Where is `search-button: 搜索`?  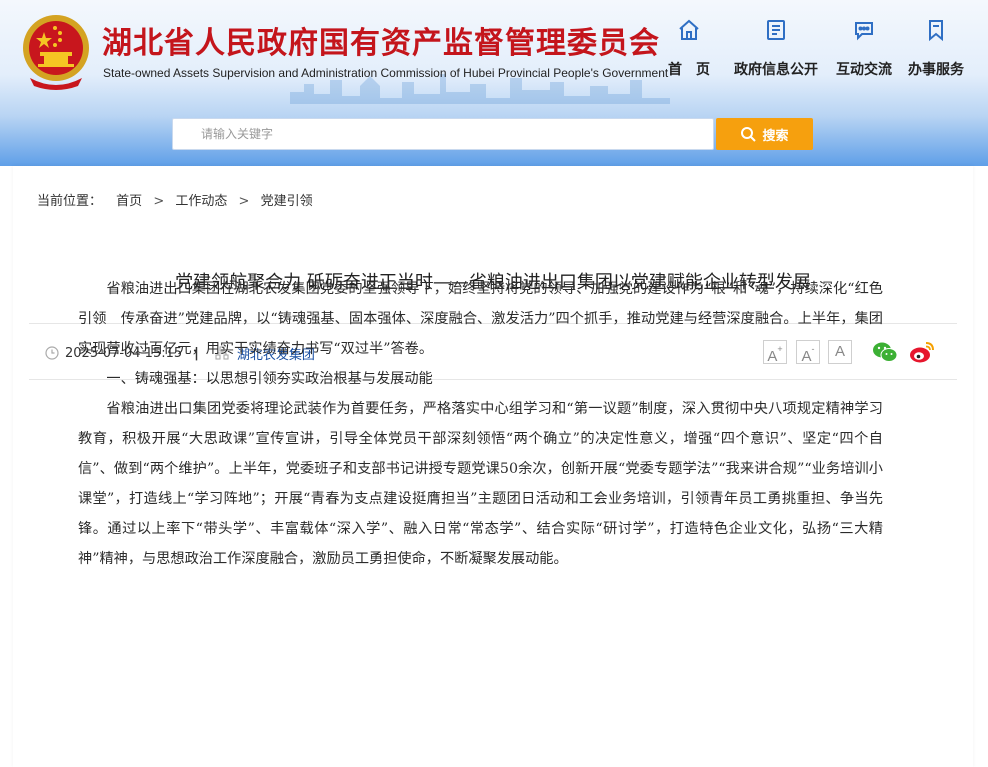
search-button: 搜索 is located at coordinates (764, 134).